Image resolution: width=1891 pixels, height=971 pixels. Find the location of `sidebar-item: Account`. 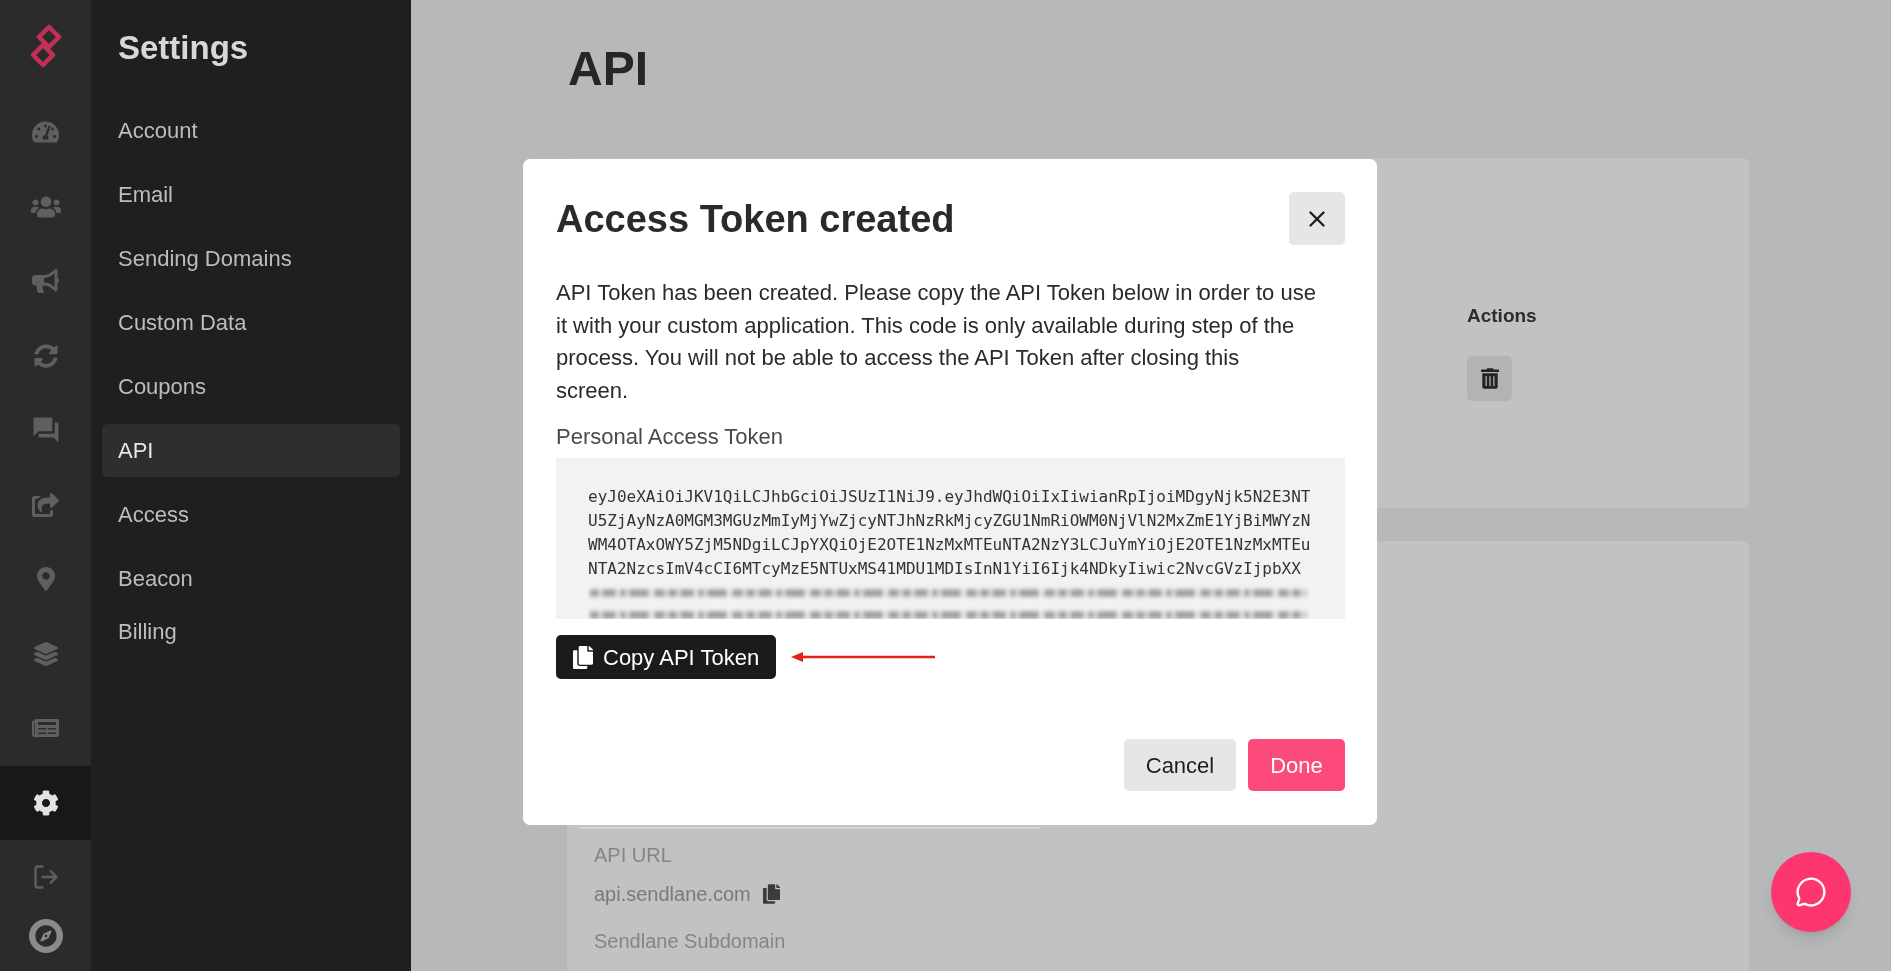

sidebar-item: Account is located at coordinates (251, 130).